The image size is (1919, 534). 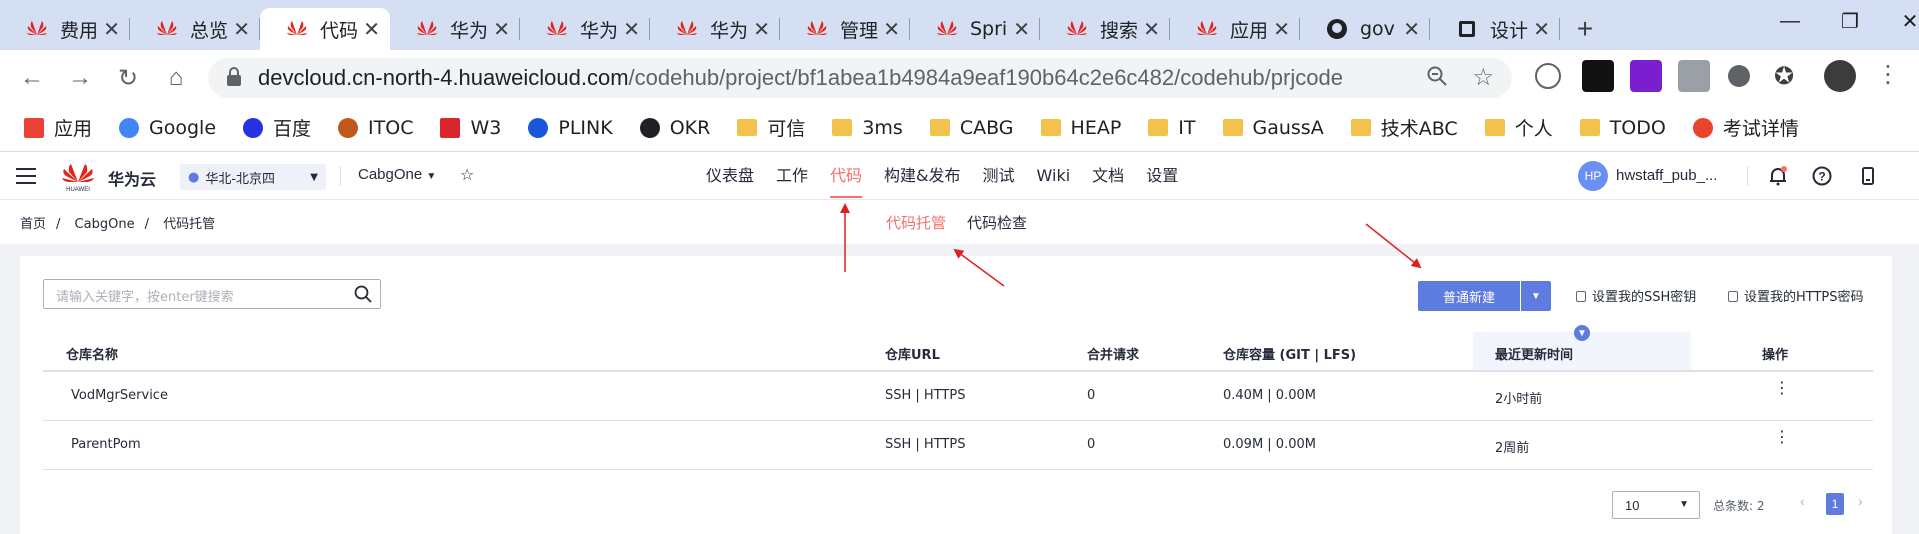 I want to click on huawei-logo: HUAWEI, so click(x=78, y=176).